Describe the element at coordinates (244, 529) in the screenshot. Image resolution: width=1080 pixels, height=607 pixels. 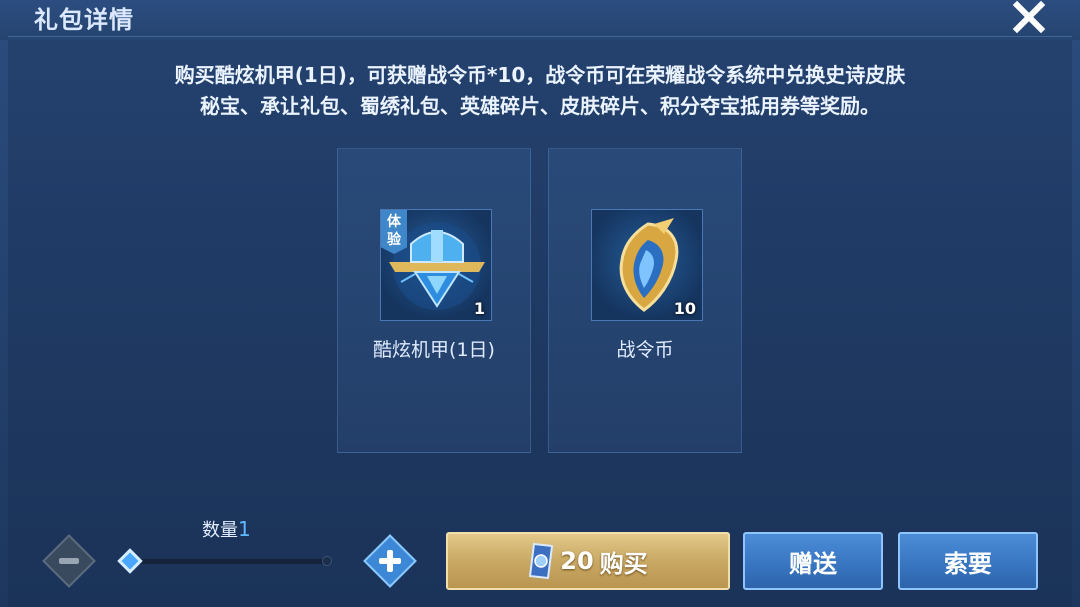
I see `quantity-value: 1` at that location.